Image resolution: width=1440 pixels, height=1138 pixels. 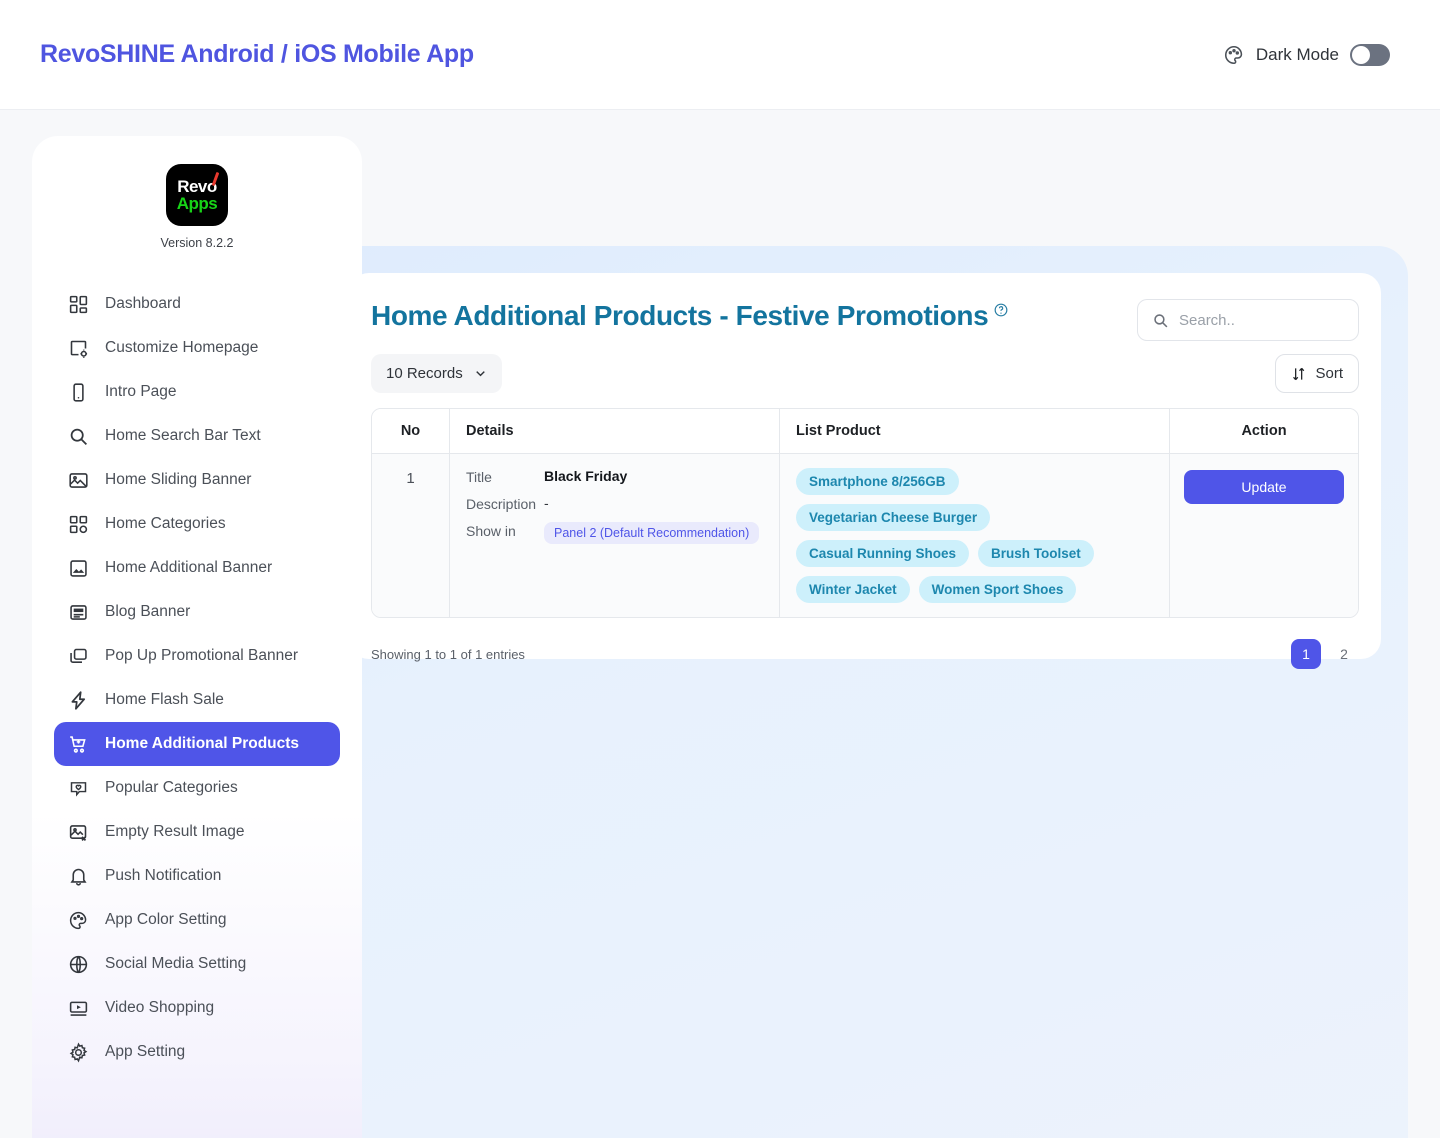 I want to click on sidebar-item-label: Pop Up Promotional Banner, so click(x=202, y=655).